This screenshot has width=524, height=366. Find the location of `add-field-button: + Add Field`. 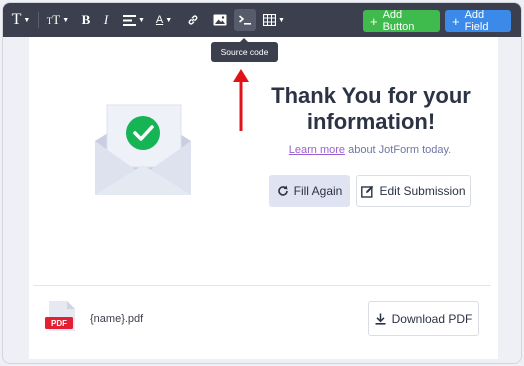

add-field-button: + Add Field is located at coordinates (478, 21).